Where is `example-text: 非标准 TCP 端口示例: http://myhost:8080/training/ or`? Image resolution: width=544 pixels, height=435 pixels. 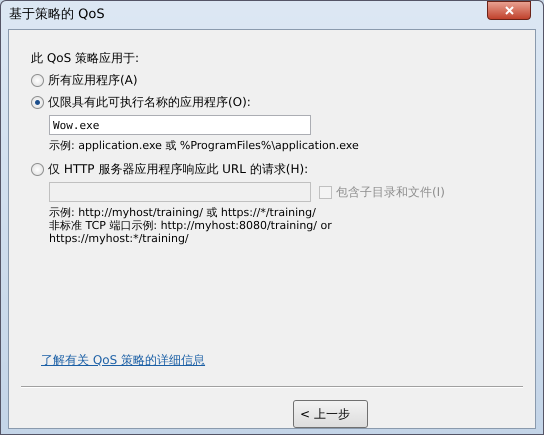
example-text: 非标准 TCP 端口示例: http://myhost:8080/training/ or is located at coordinates (191, 225).